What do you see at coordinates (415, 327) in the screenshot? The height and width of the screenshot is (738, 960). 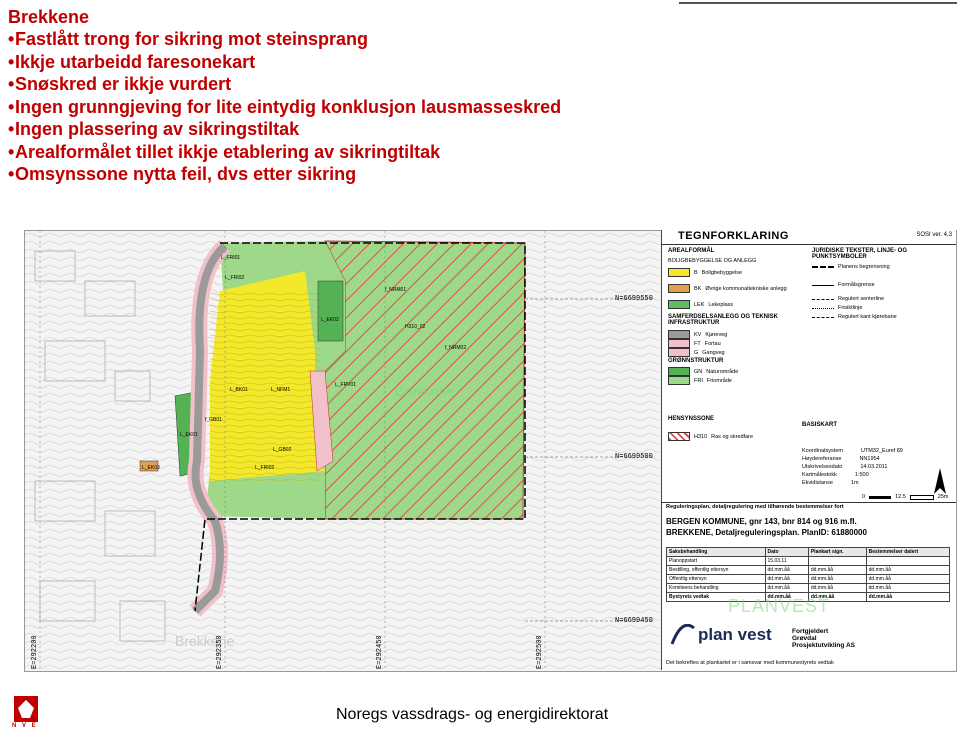 I see `plot-label: H310_02` at bounding box center [415, 327].